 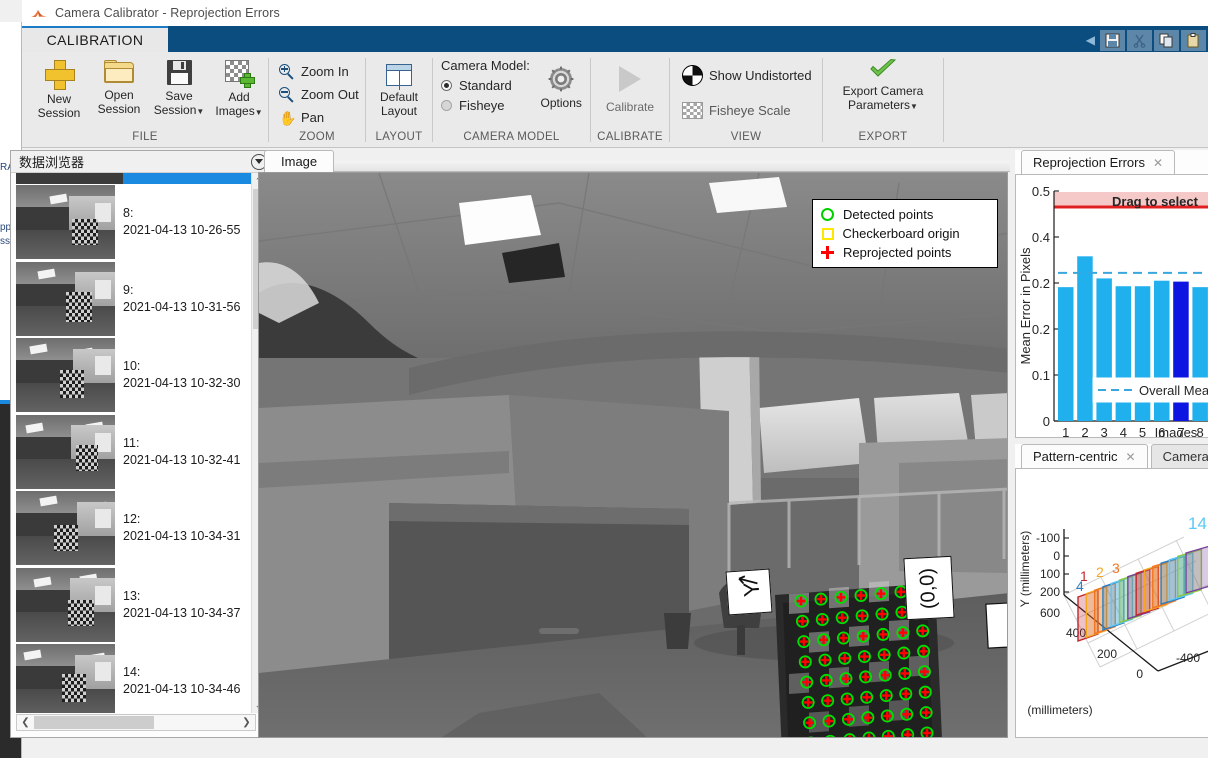 What do you see at coordinates (136, 178) in the screenshot?
I see `selection-band` at bounding box center [136, 178].